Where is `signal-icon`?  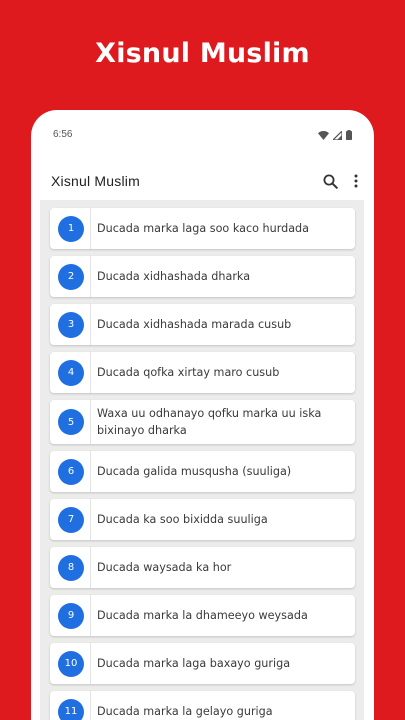
signal-icon is located at coordinates (337, 135).